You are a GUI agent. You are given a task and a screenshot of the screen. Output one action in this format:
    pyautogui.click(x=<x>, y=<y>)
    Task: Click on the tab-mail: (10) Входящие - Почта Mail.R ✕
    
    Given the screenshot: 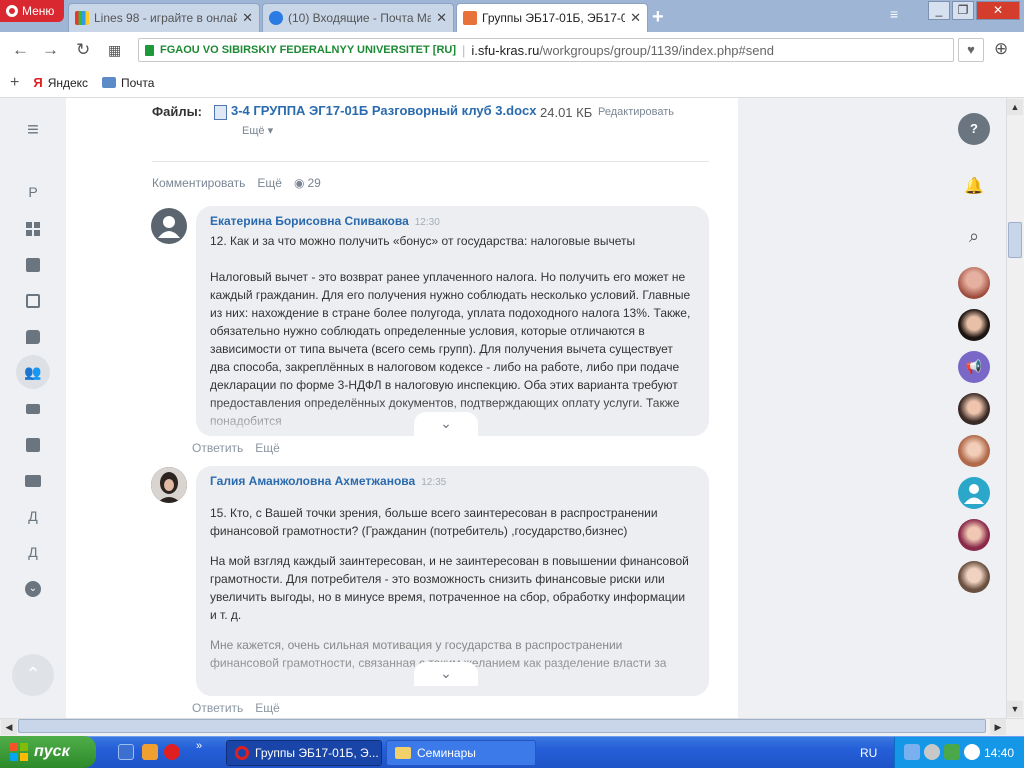 What is the action you would take?
    pyautogui.click(x=358, y=17)
    